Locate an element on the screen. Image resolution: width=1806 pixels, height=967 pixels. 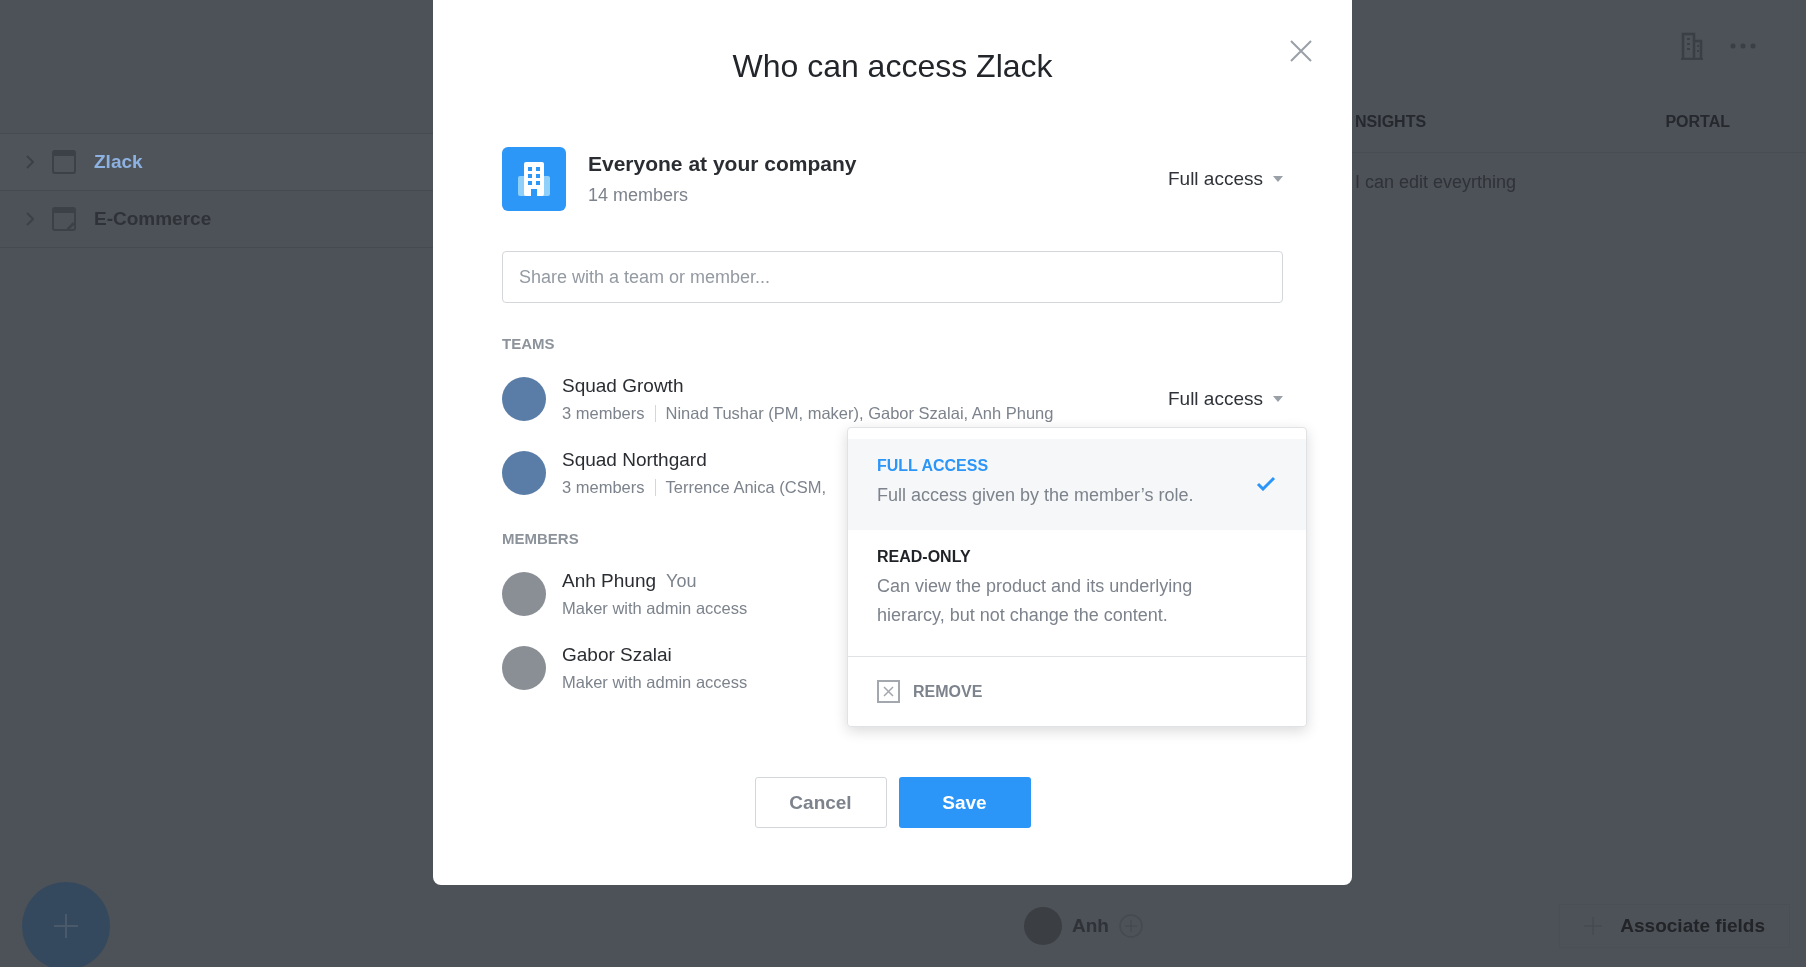
menu-option: FULL ACCESS Full access given by the member’s role. is located at coordinates (1077, 484).